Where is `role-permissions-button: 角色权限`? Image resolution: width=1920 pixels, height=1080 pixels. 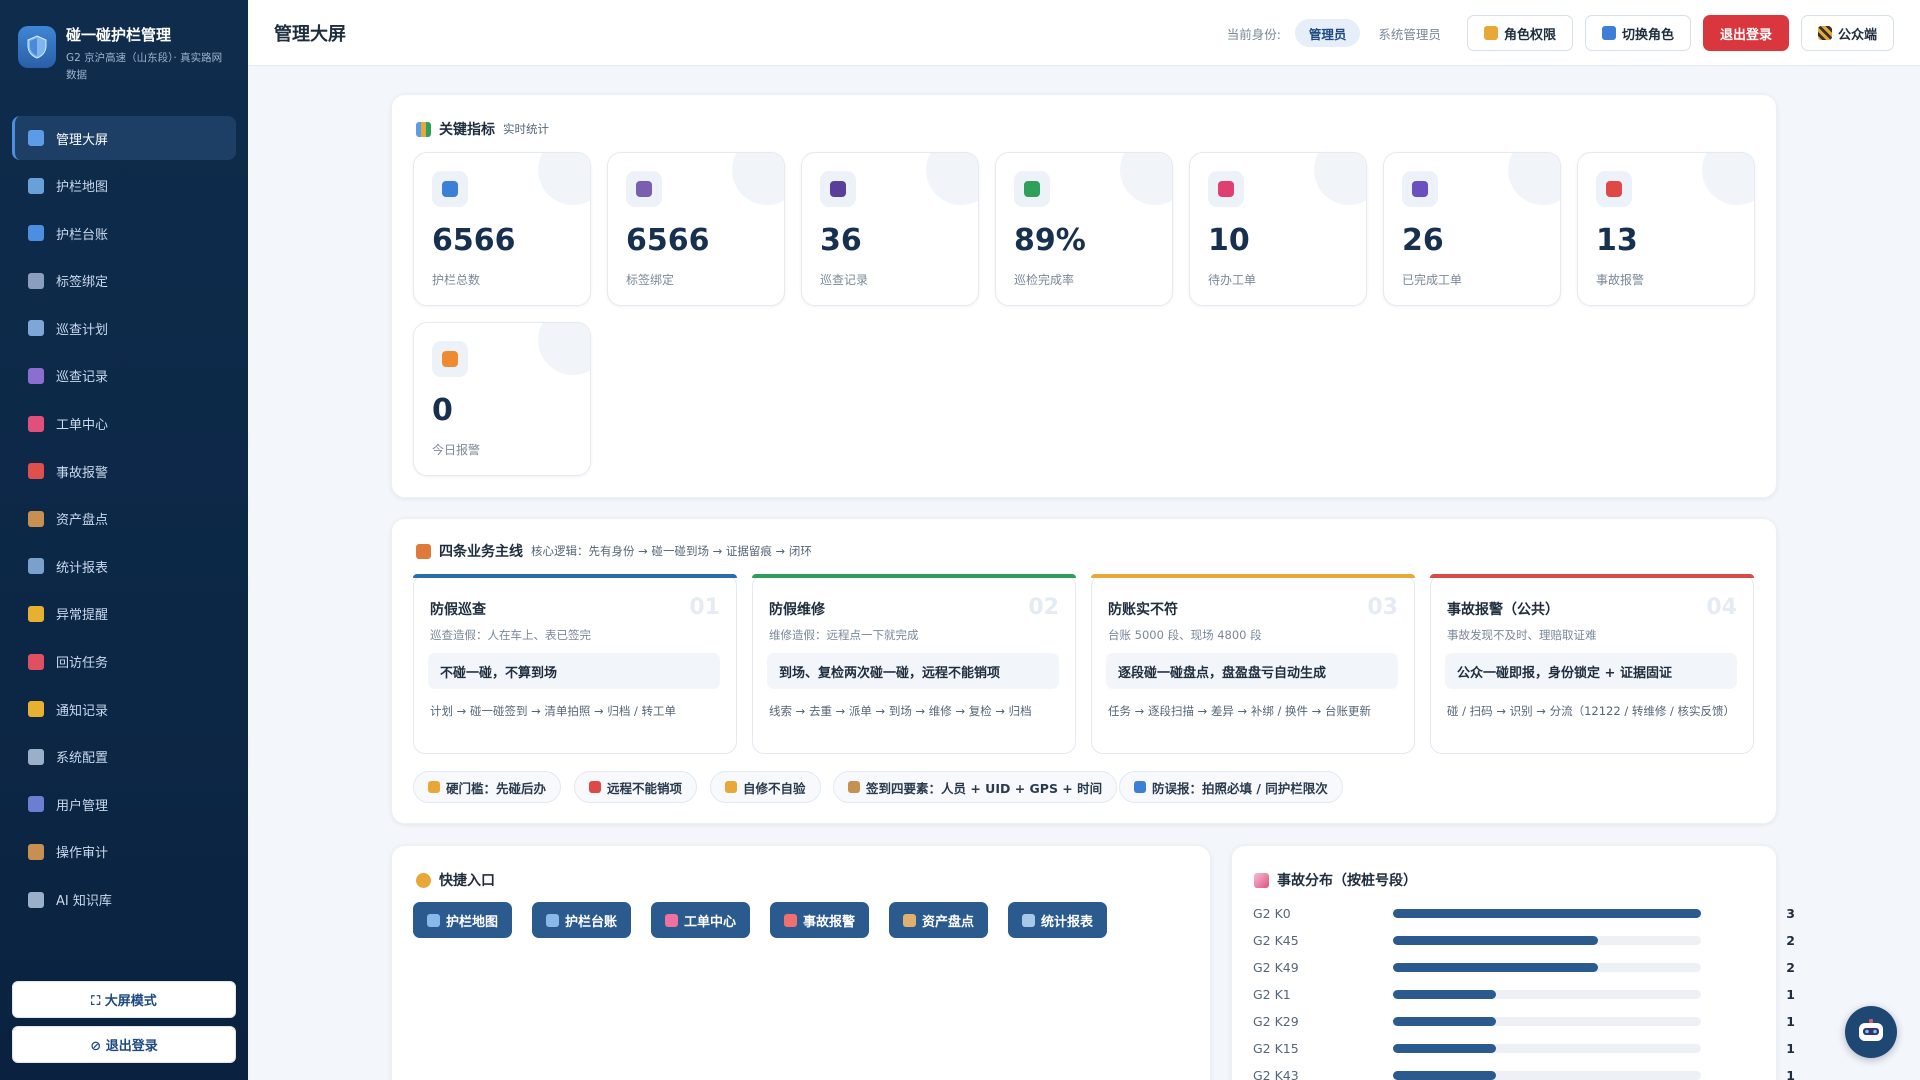
role-permissions-button: 角色权限 is located at coordinates (1519, 33).